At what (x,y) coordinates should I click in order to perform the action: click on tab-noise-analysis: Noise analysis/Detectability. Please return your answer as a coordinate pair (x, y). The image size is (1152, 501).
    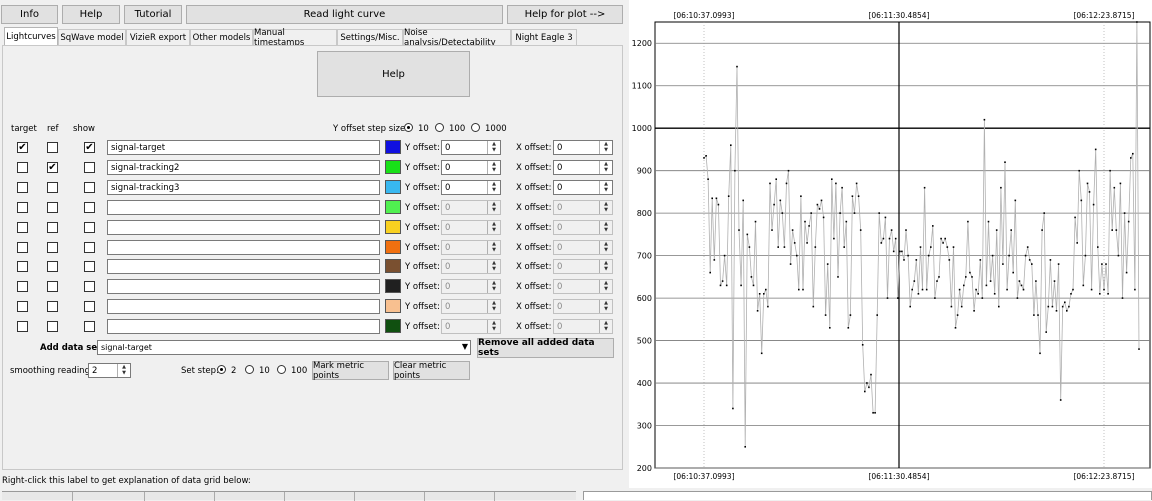
    Looking at the image, I should click on (457, 38).